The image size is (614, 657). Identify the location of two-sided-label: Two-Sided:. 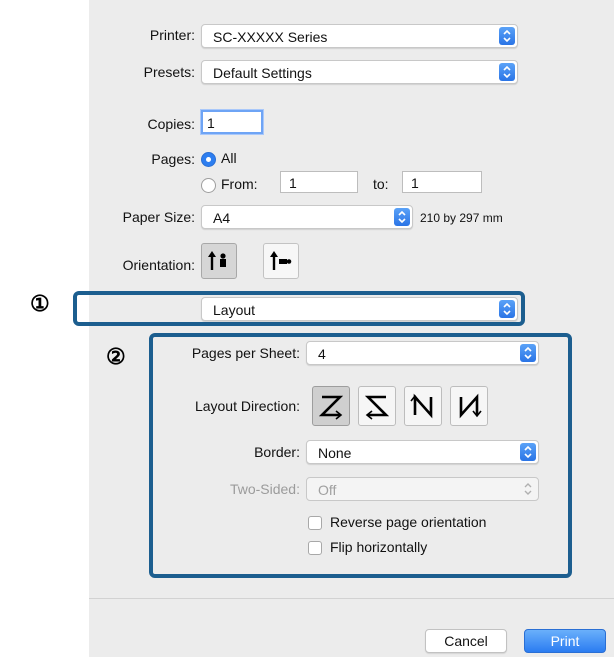
(264, 489).